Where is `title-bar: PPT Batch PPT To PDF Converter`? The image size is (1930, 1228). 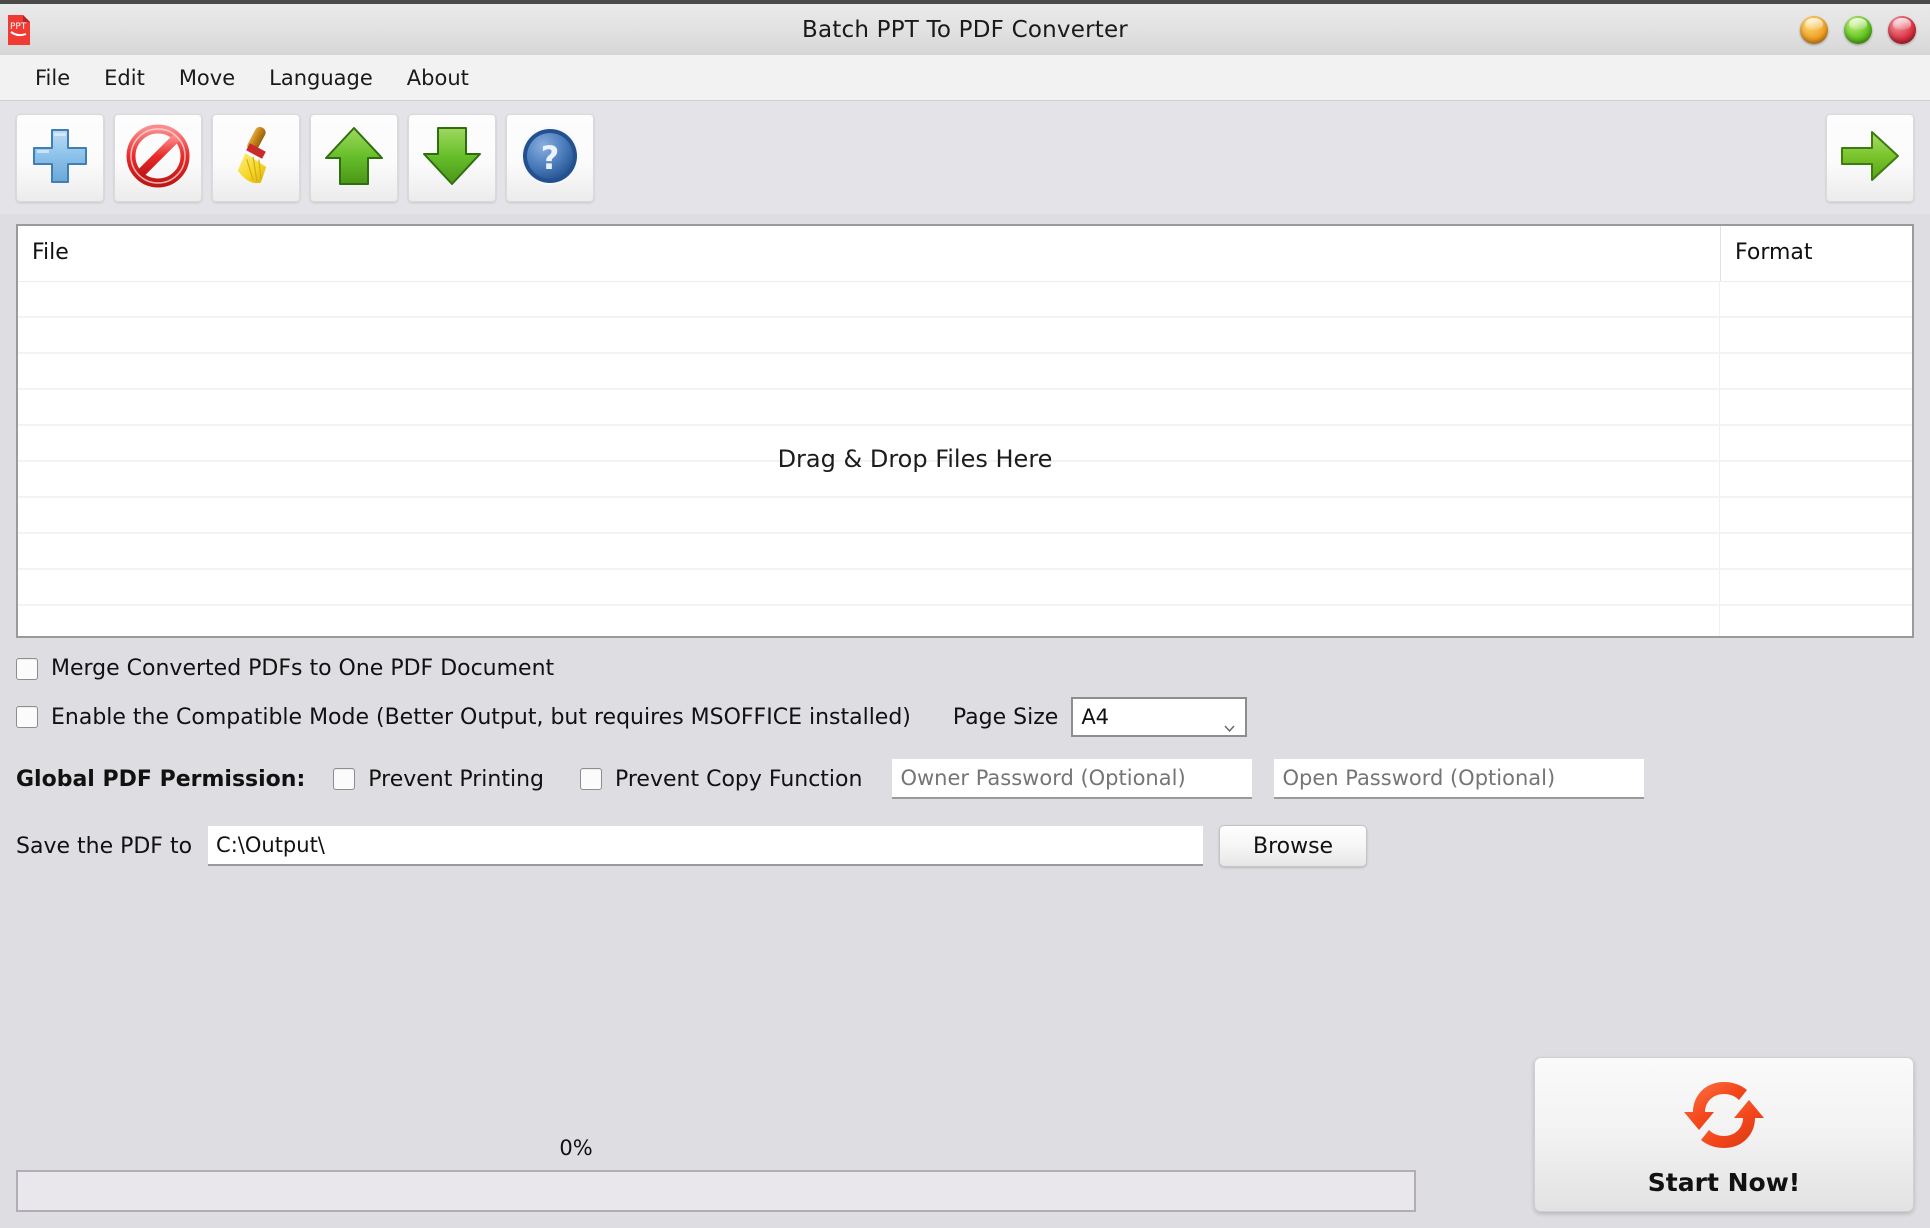
title-bar: PPT Batch PPT To PDF Converter is located at coordinates (965, 27).